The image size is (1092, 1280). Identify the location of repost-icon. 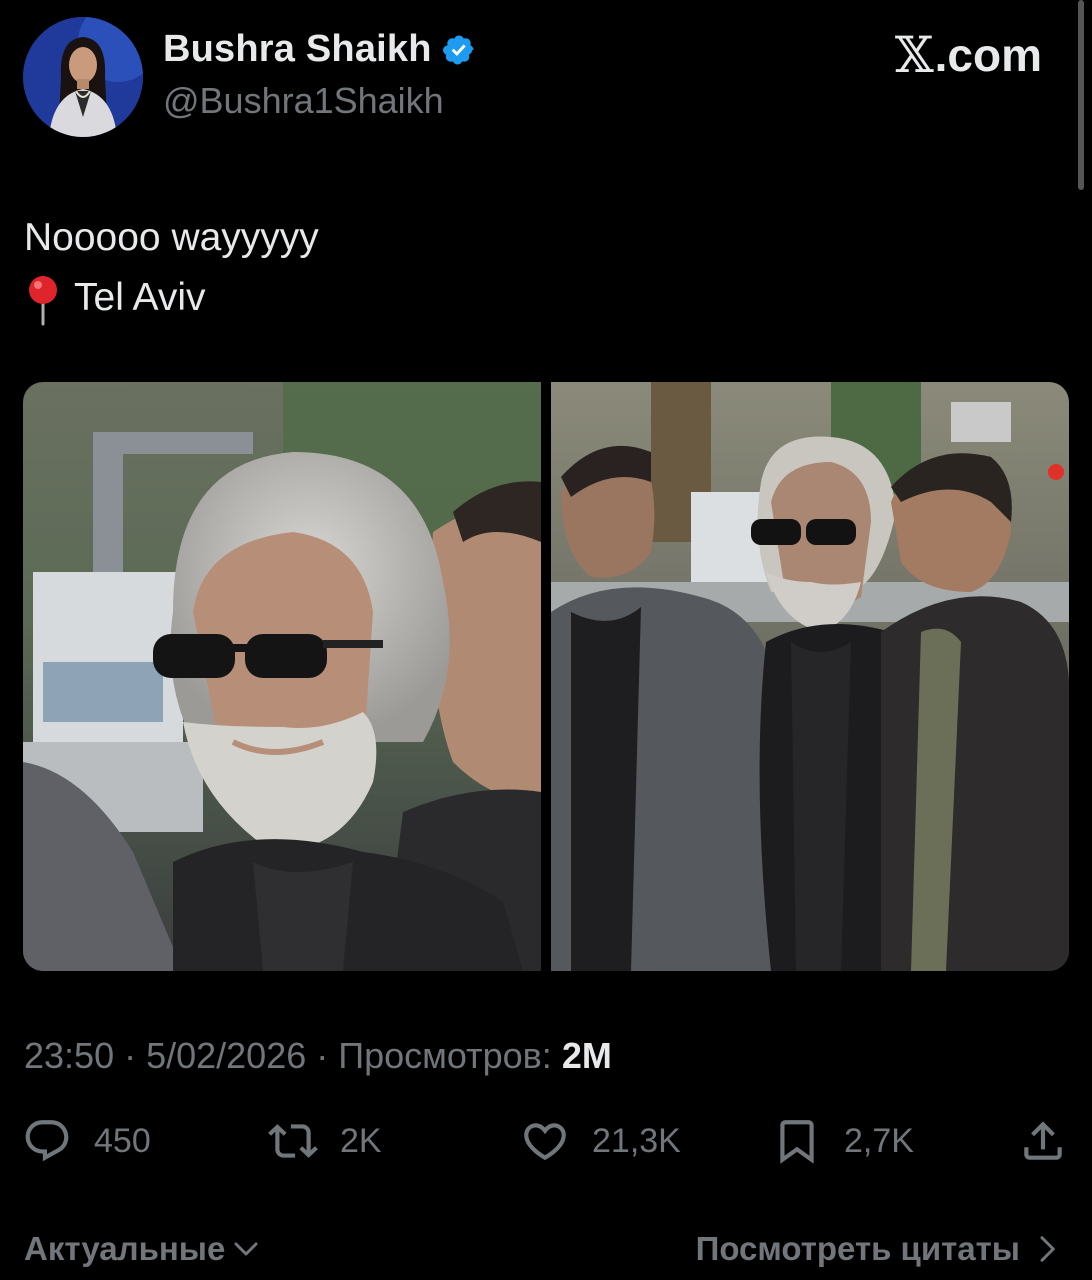
(293, 1141).